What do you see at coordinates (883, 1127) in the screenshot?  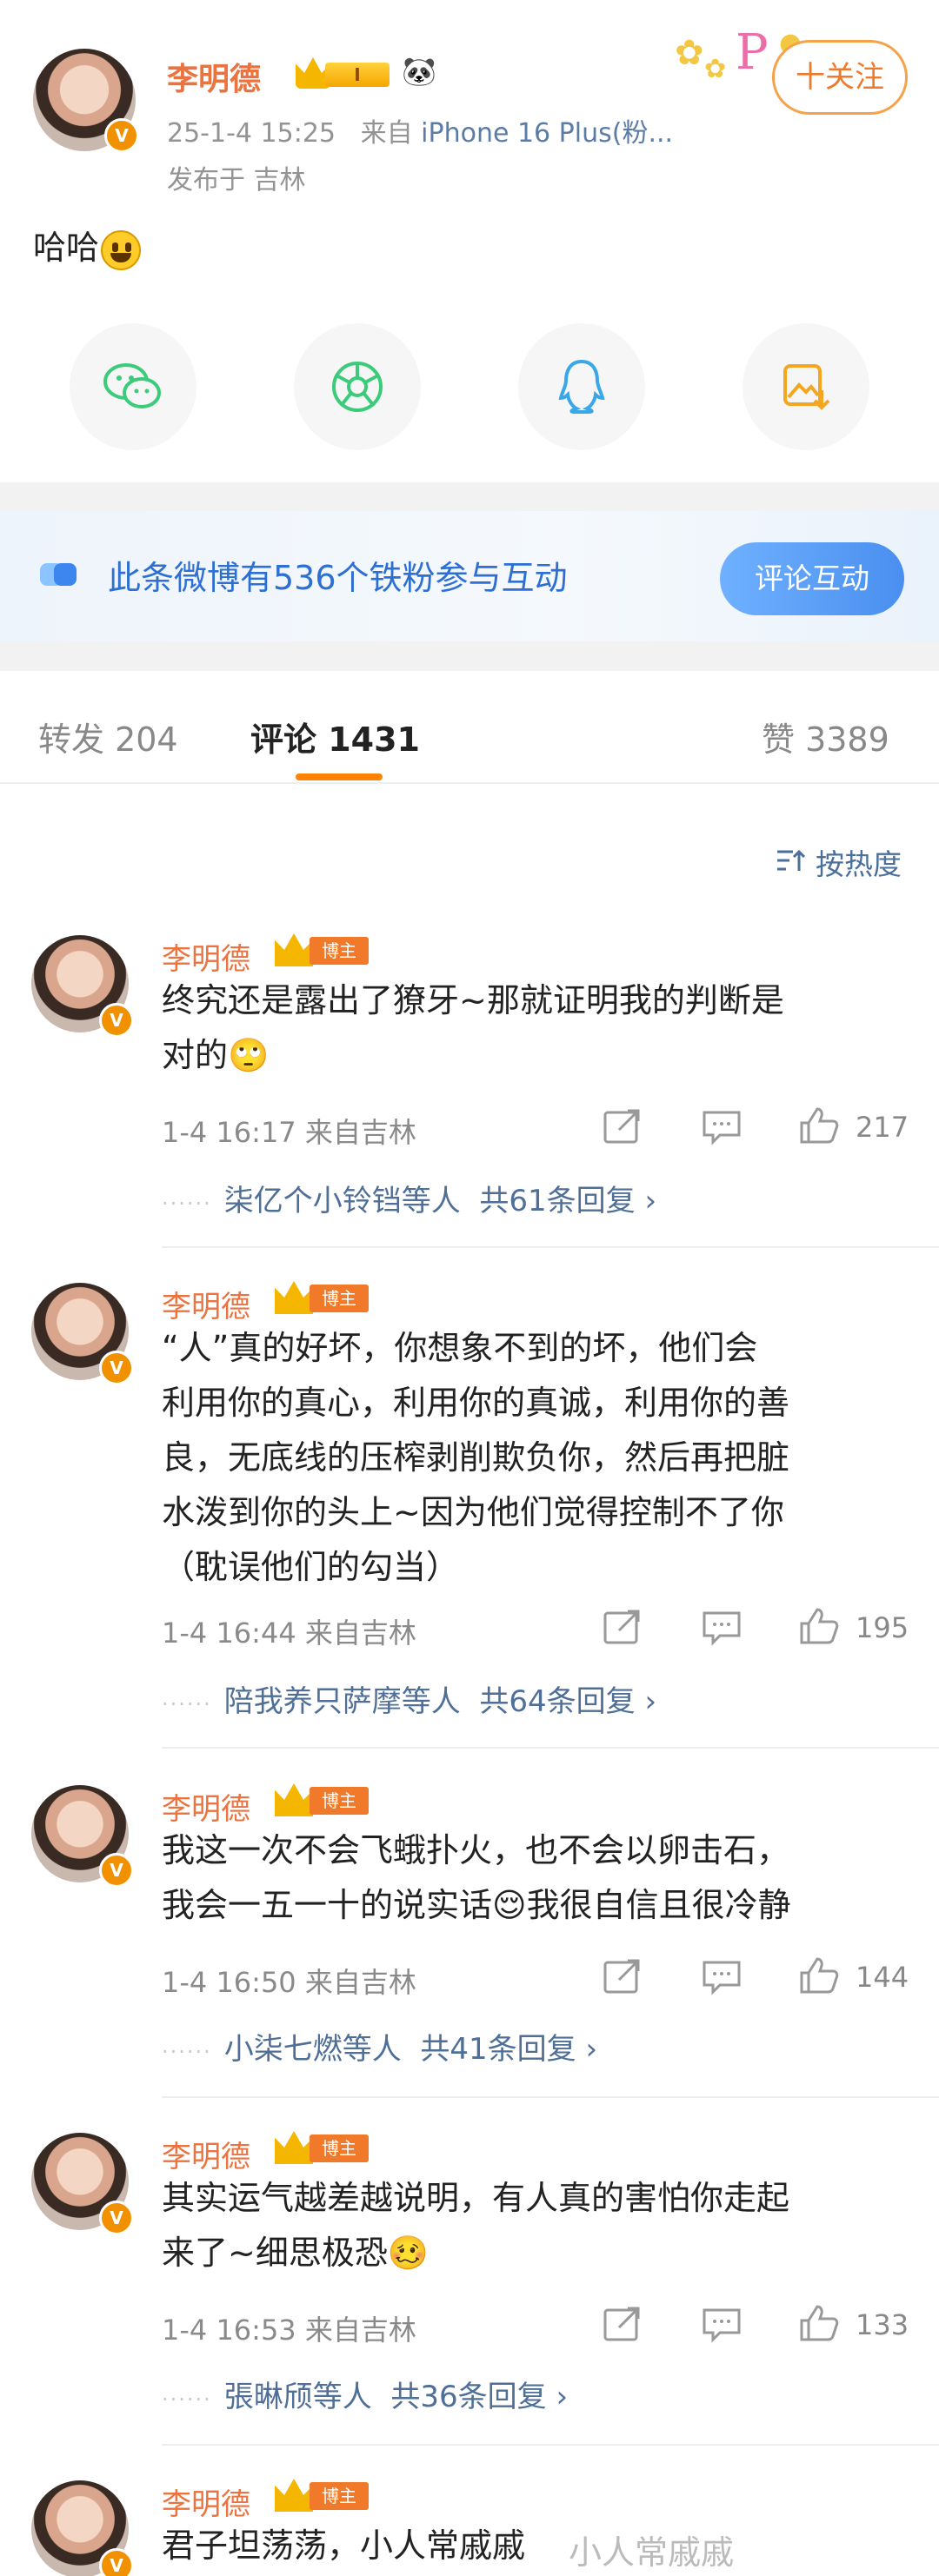 I see `like-count: 217` at bounding box center [883, 1127].